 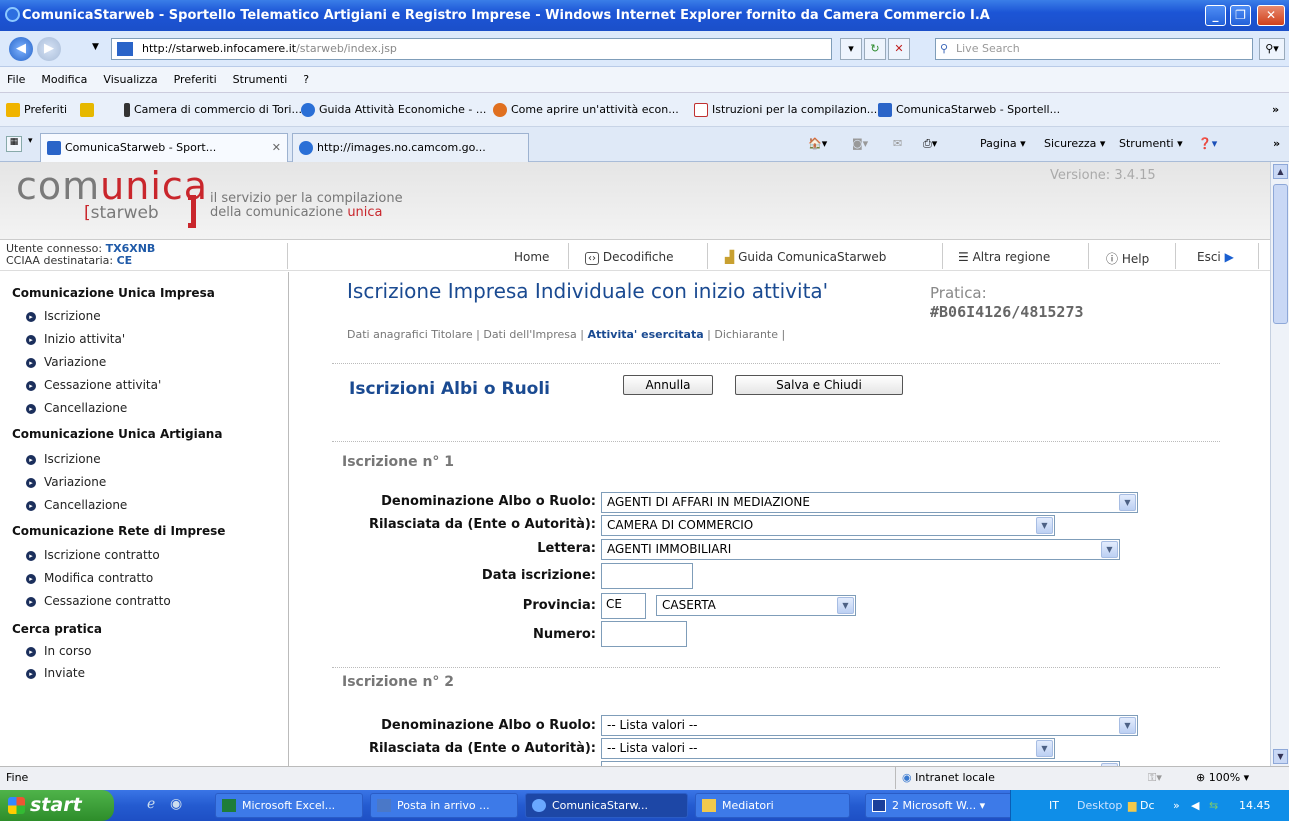 I want to click on home-icon: 🏠▾, so click(x=817, y=143).